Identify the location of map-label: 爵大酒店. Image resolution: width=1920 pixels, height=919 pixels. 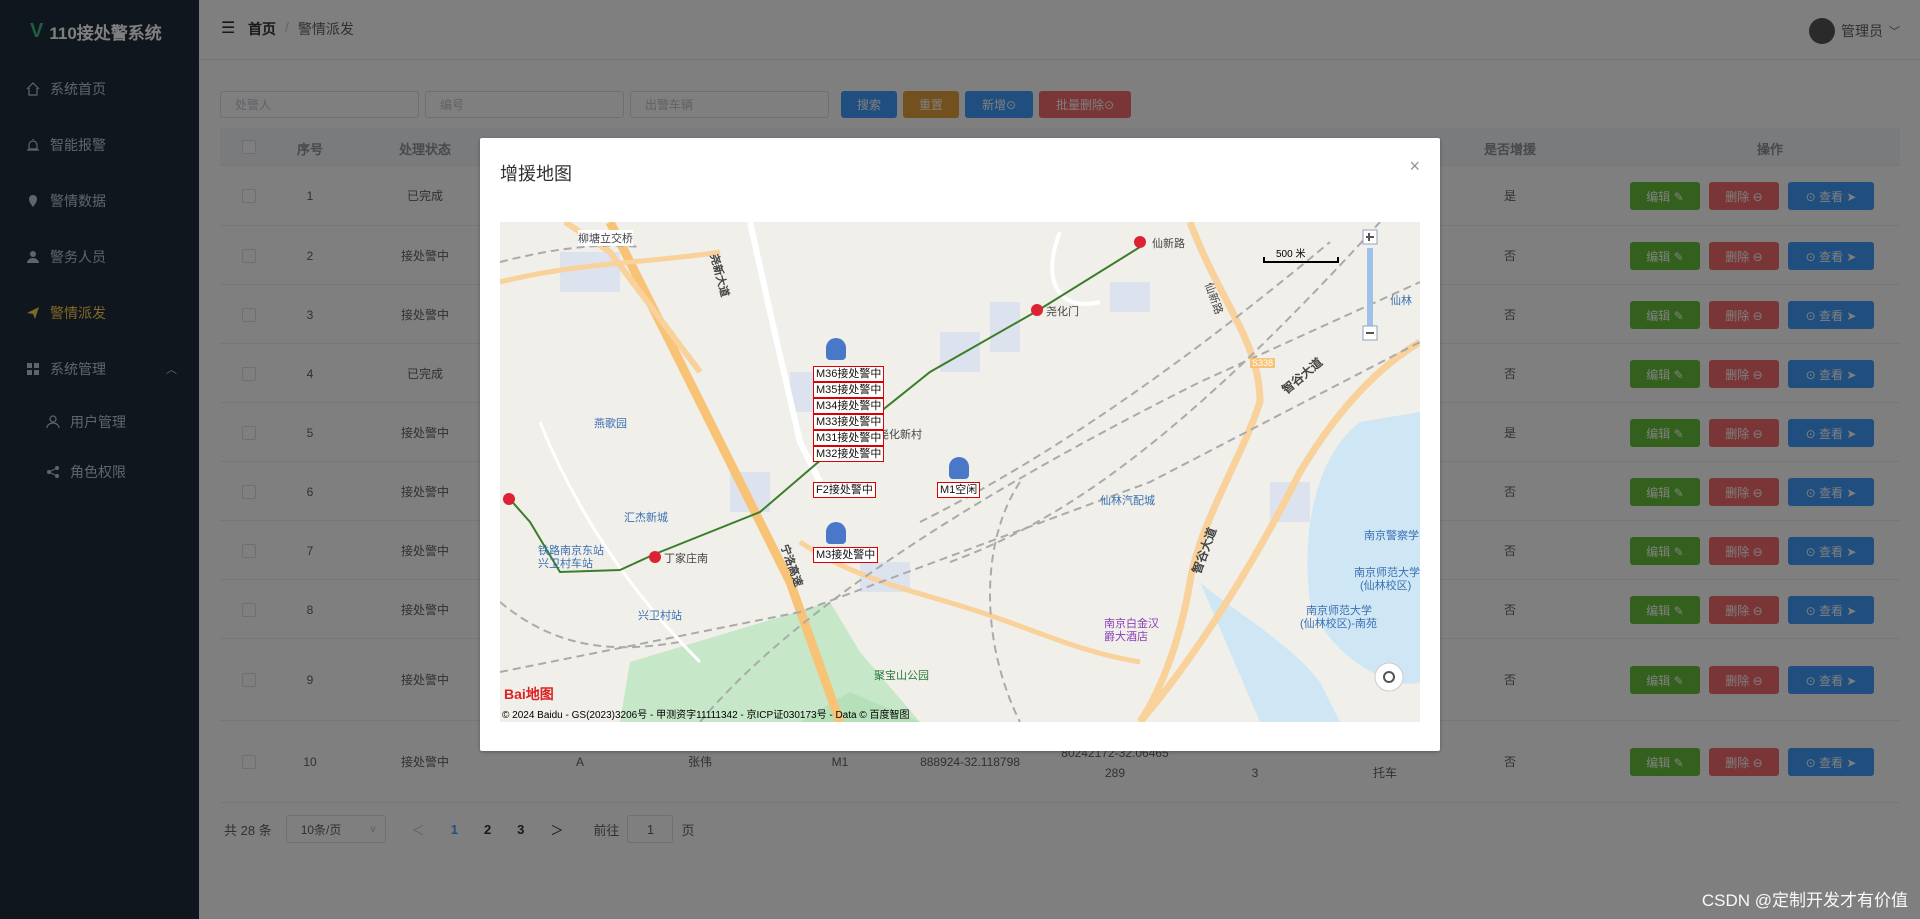
(1126, 637).